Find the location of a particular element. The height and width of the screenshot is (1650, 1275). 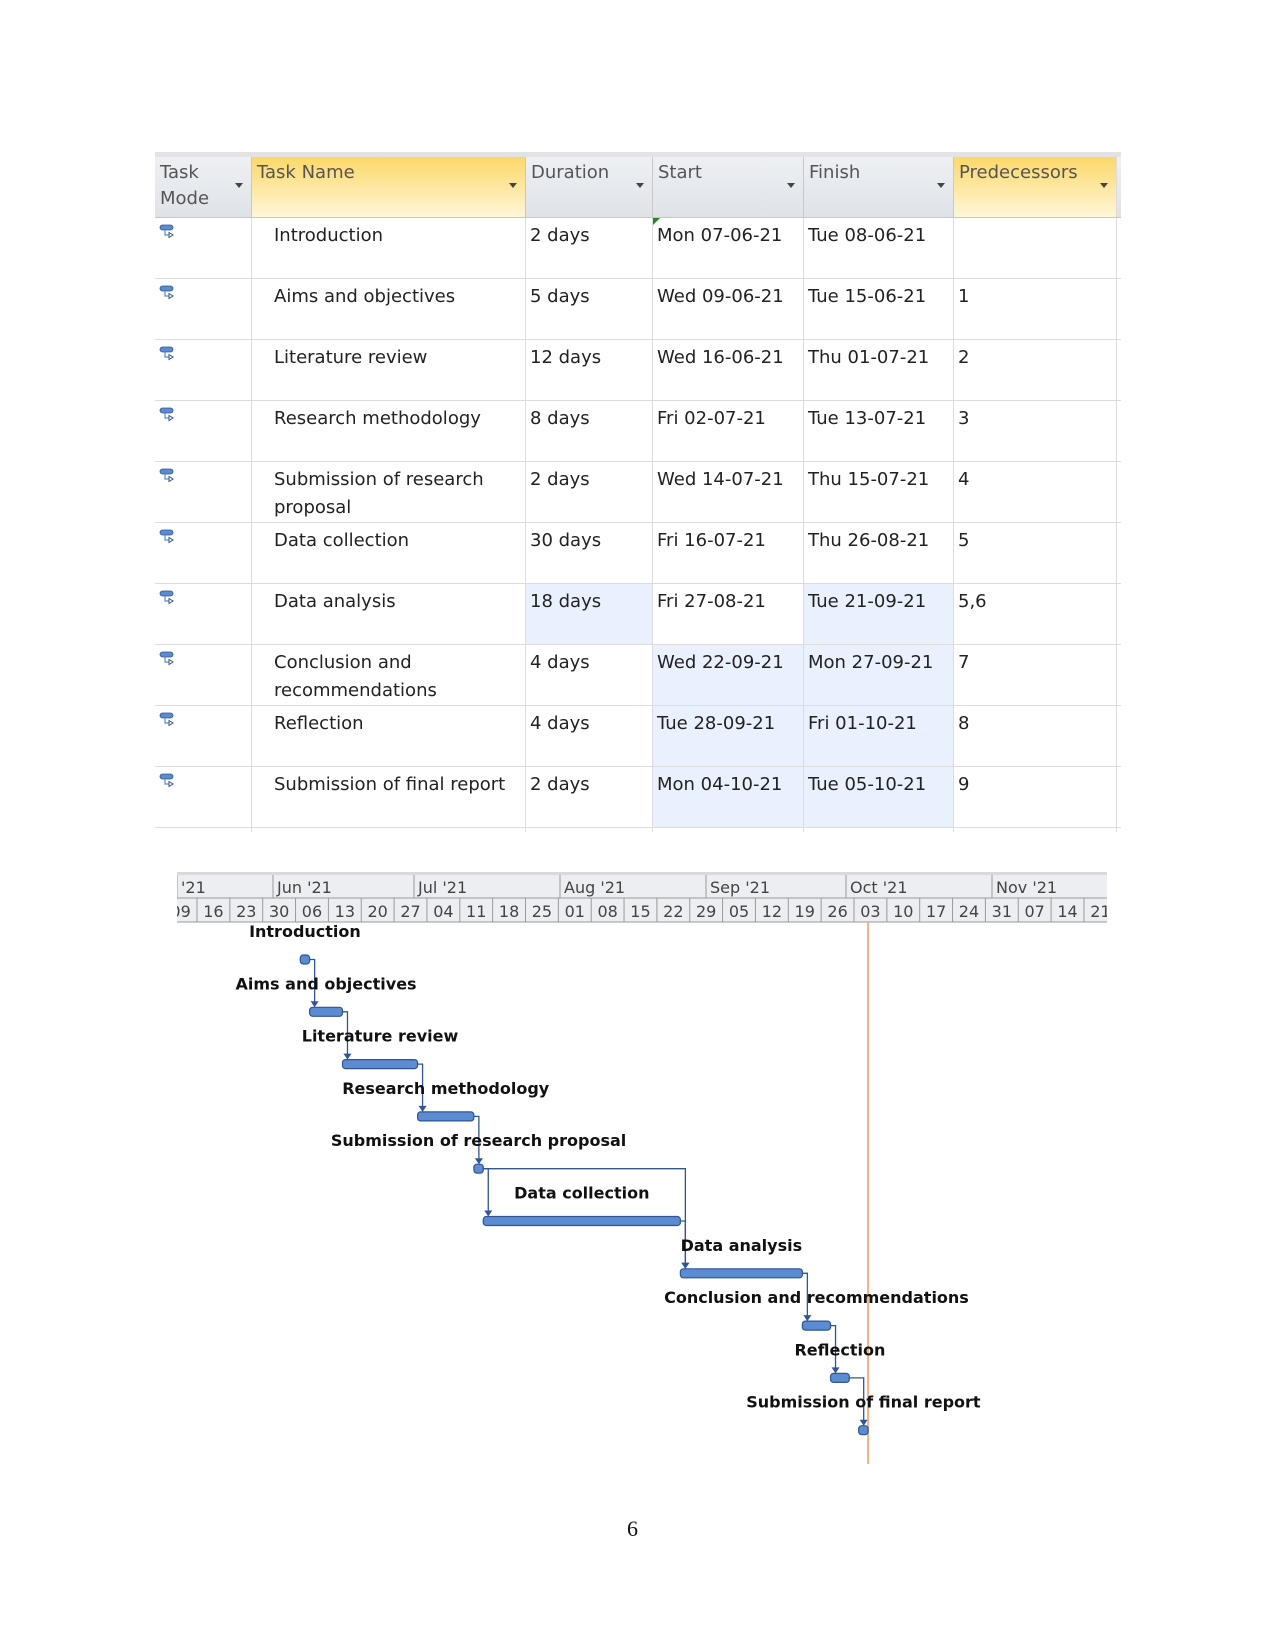

task-bar-label: Research methodology is located at coordinates (446, 1088).